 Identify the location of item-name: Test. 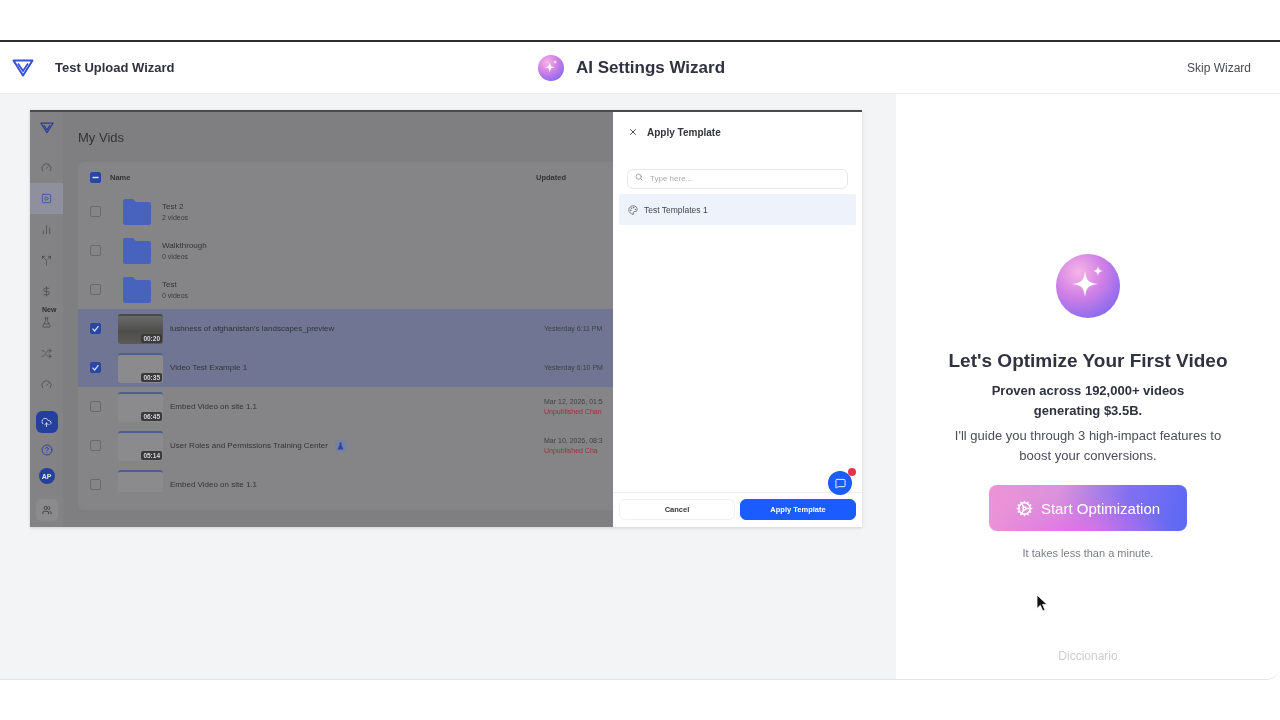
(170, 284).